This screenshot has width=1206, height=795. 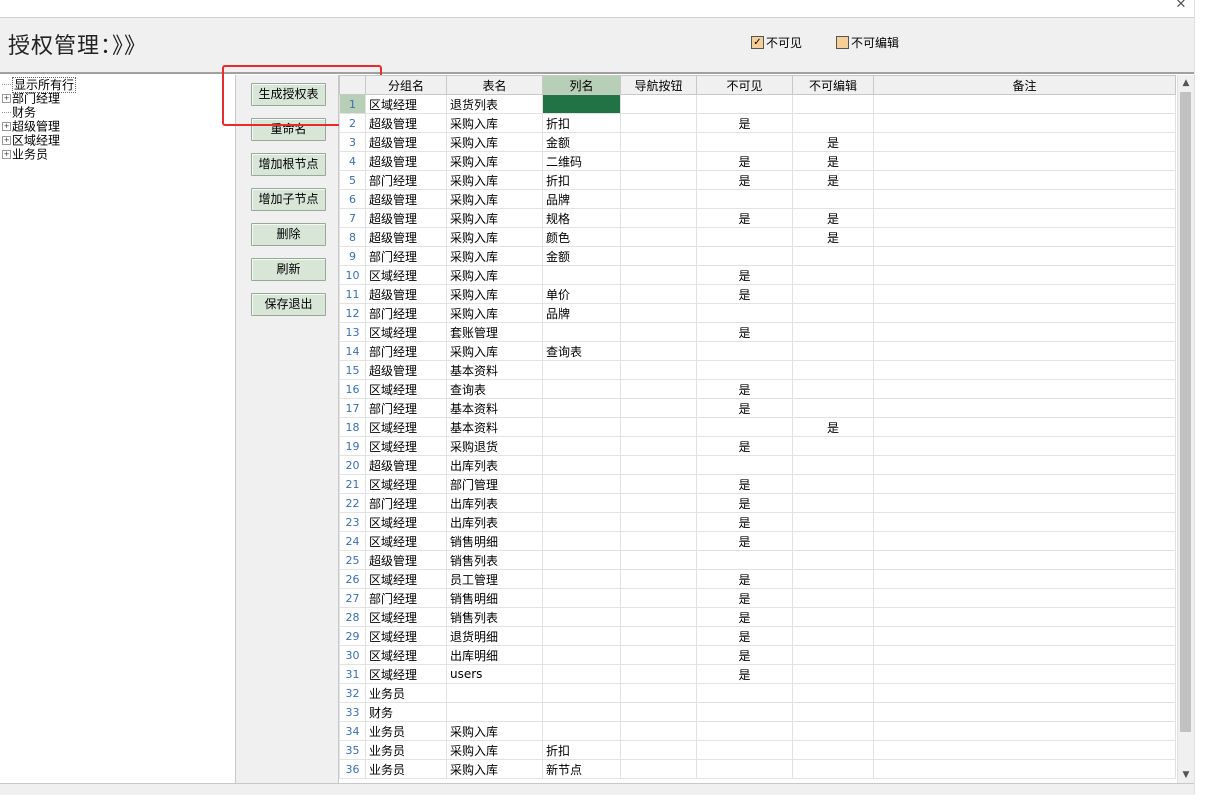 I want to click on table-row: 26 区域经理 员工管理 是, so click(x=757, y=579).